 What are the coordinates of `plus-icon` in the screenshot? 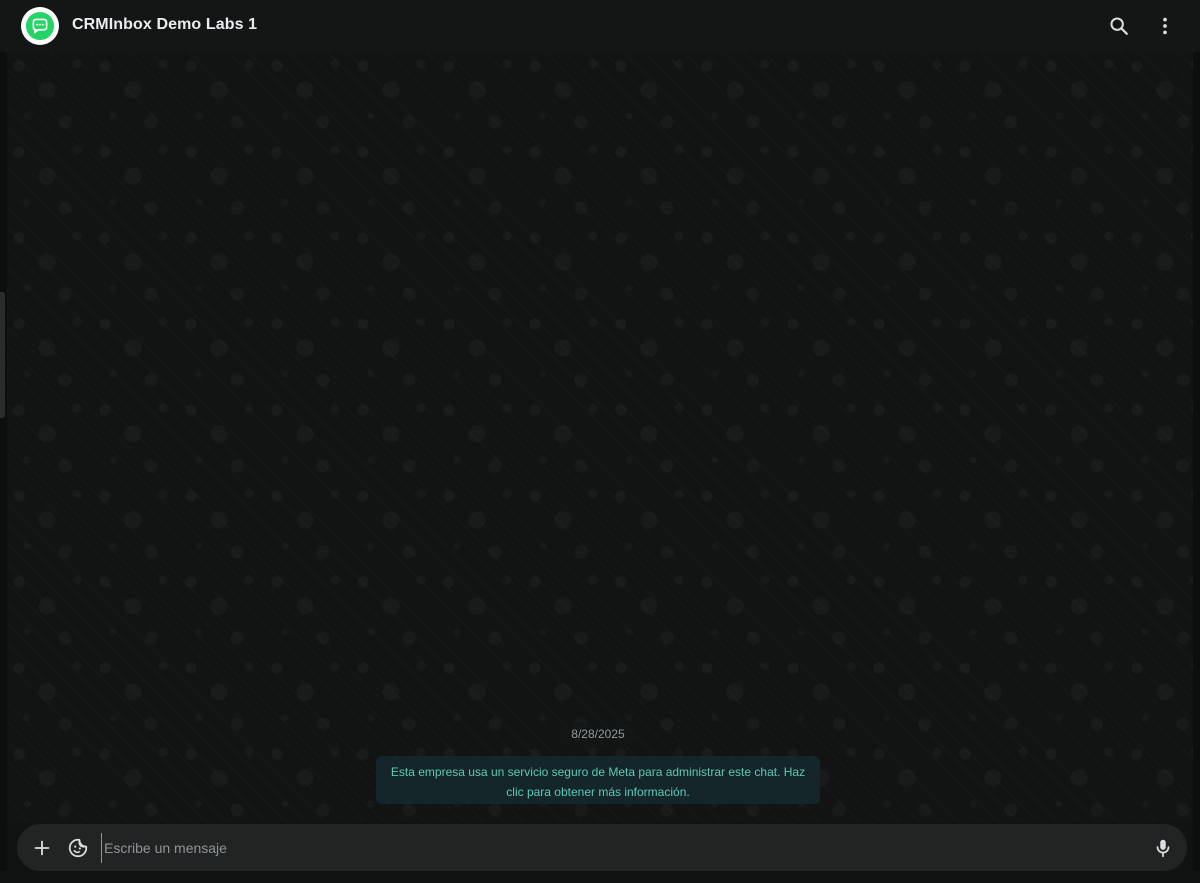 It's located at (42, 848).